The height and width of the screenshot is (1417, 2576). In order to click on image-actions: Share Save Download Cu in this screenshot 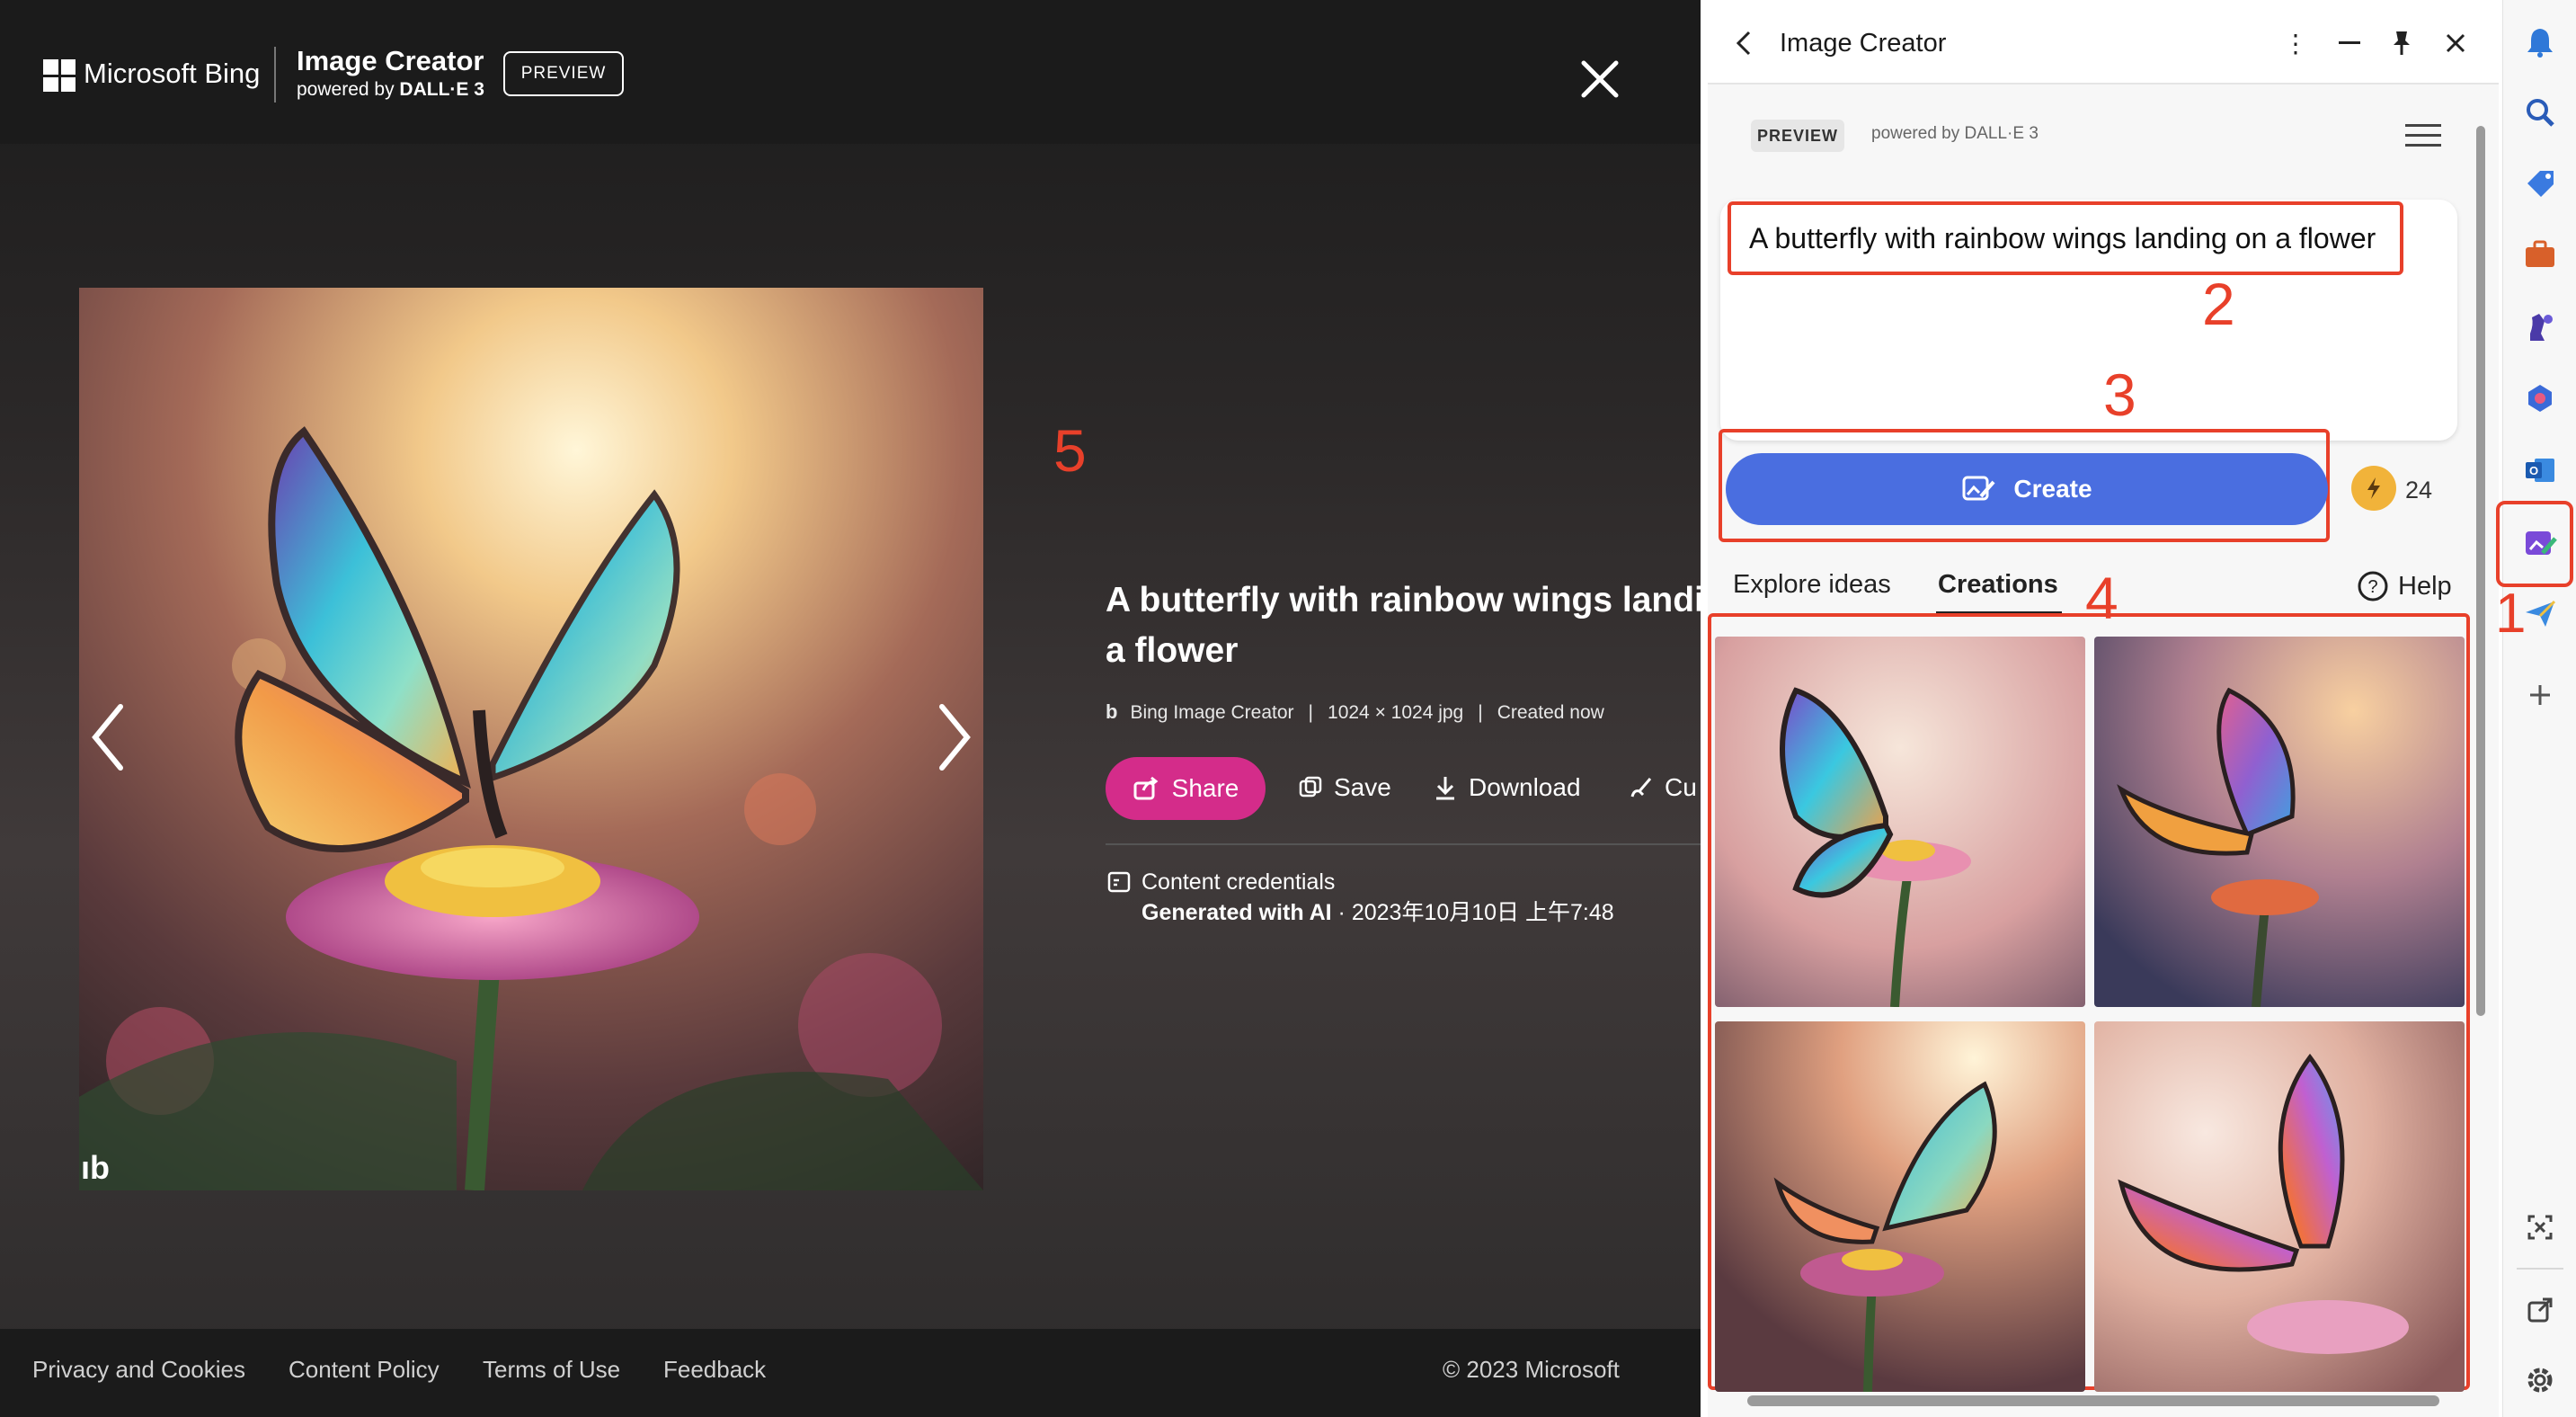, I will do `click(1403, 790)`.